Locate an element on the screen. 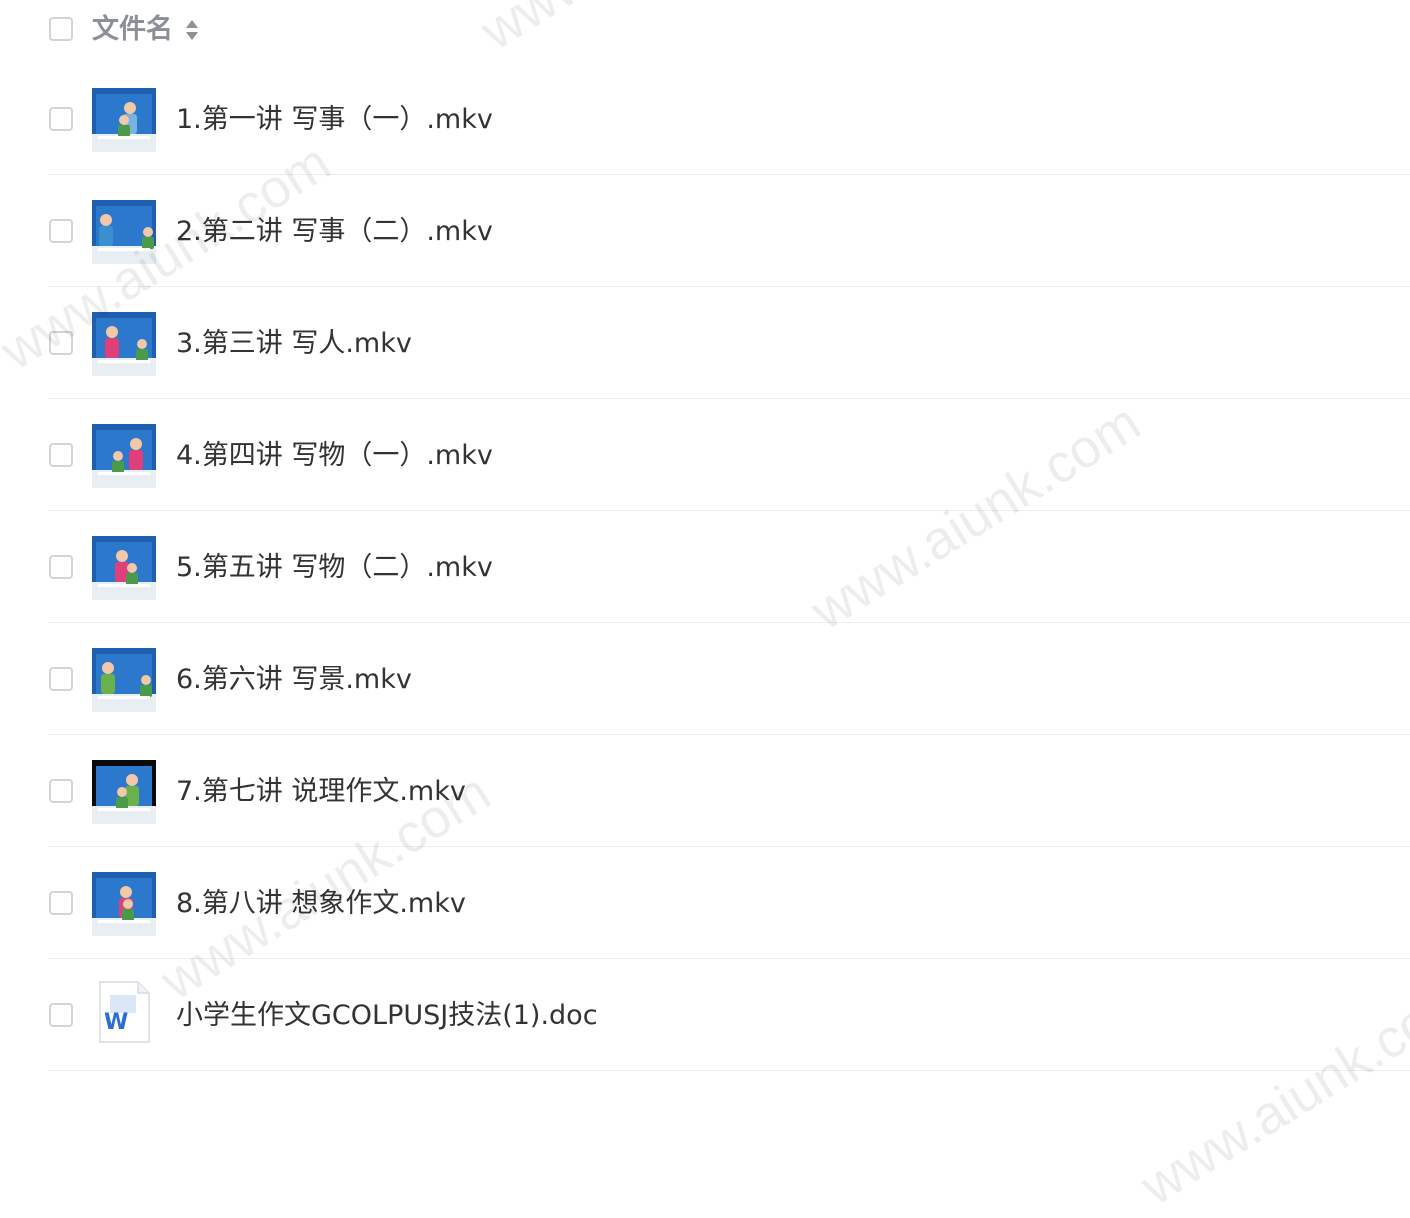 Image resolution: width=1410 pixels, height=1218 pixels. file-row: 6.第六讲 写景.mkv is located at coordinates (729, 679).